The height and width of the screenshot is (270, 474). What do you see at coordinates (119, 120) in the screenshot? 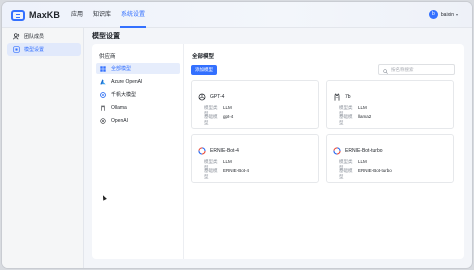
I see `provider-label: OpenAI` at bounding box center [119, 120].